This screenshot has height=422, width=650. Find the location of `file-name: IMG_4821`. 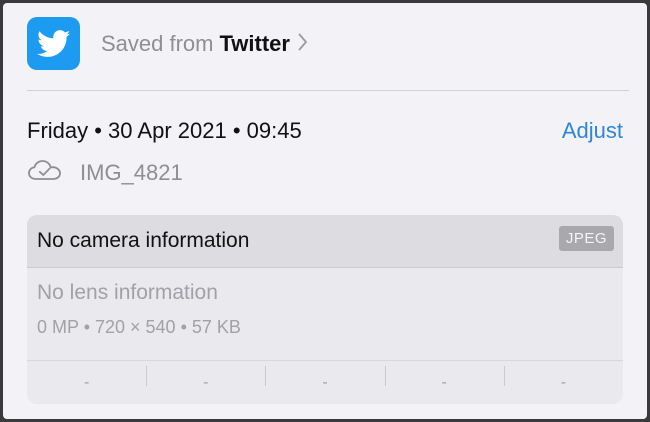

file-name: IMG_4821 is located at coordinates (131, 172).